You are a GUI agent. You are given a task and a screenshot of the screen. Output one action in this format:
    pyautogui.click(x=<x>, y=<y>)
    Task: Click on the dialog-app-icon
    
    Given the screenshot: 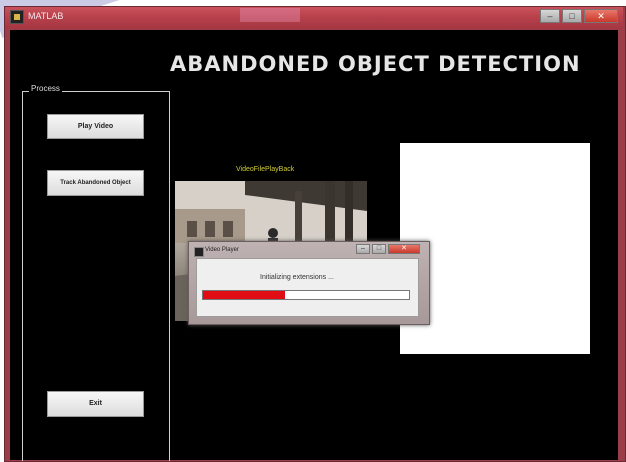 What is the action you would take?
    pyautogui.click(x=199, y=252)
    